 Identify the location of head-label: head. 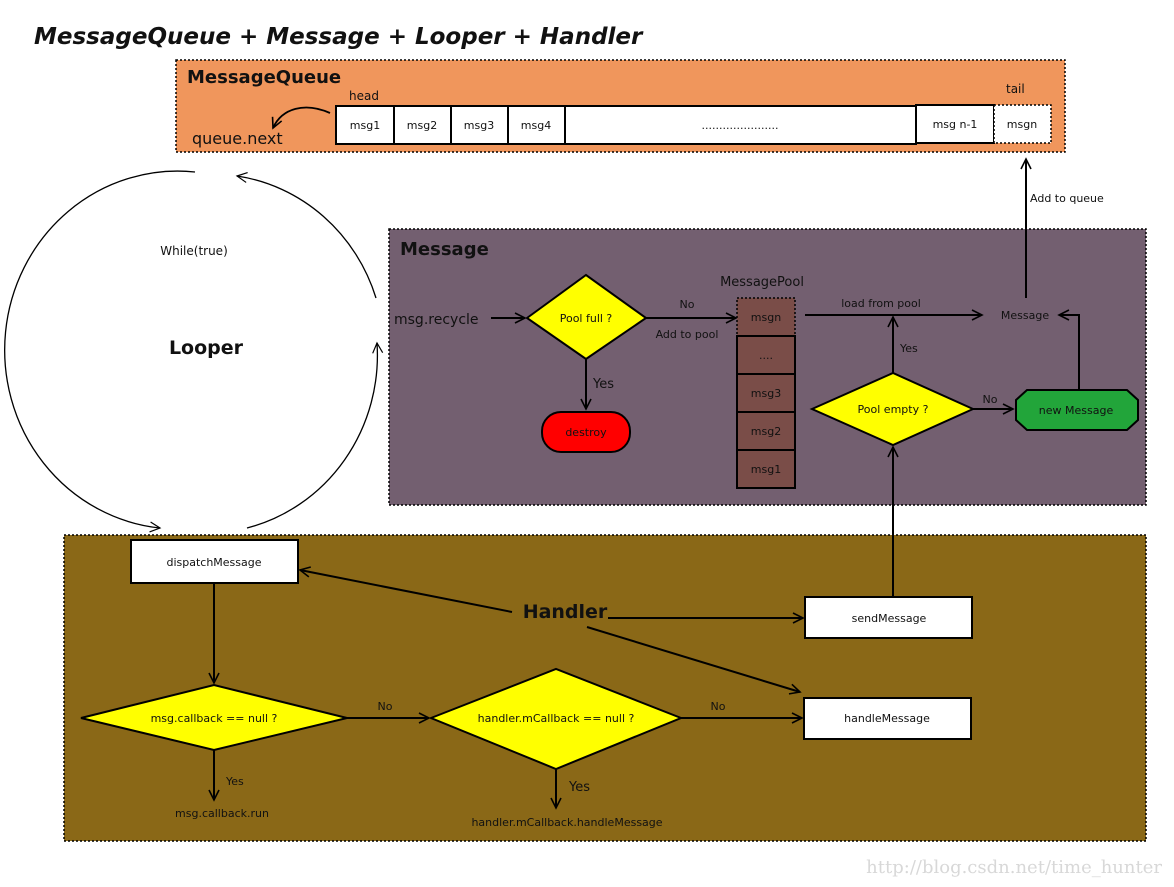
(364, 96).